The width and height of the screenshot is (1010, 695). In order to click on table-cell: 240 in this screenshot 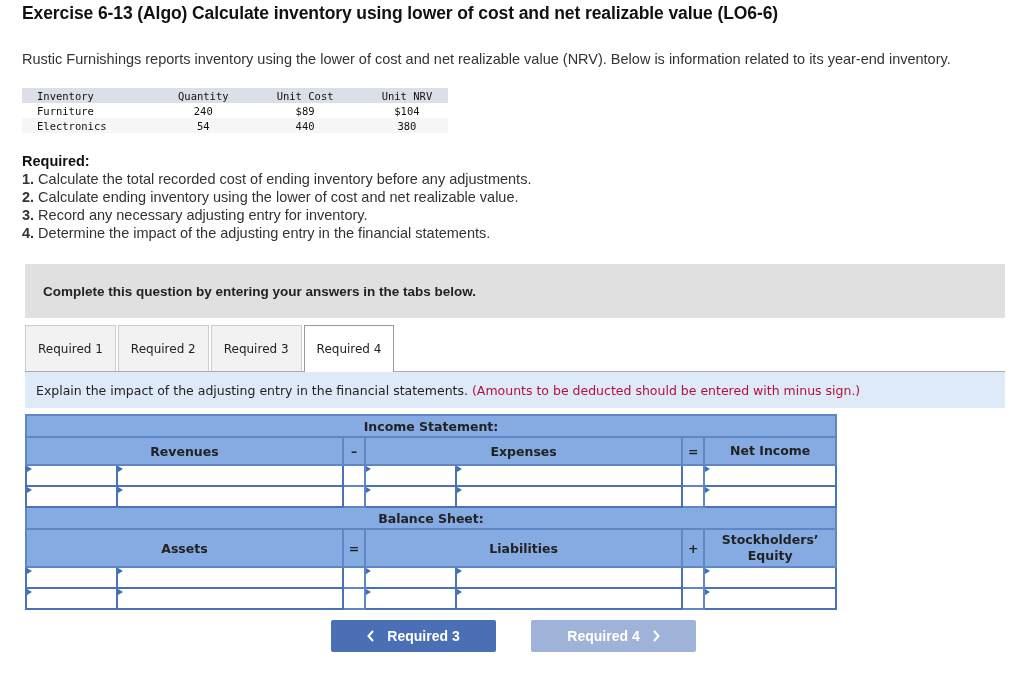, I will do `click(196, 110)`.